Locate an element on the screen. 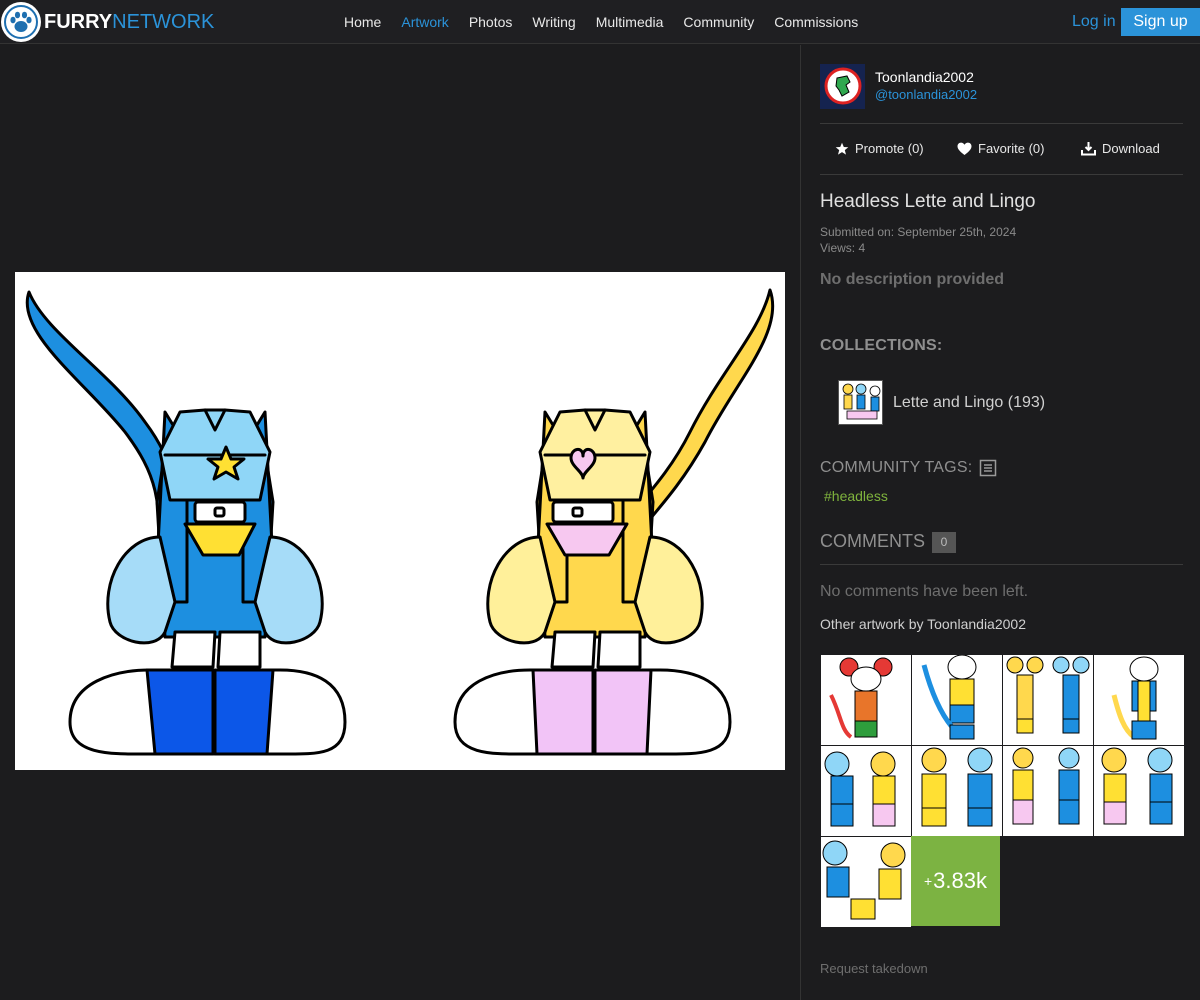 The width and height of the screenshot is (1200, 1000). other-artwork-grid: +3.83k is located at coordinates (1002, 790).